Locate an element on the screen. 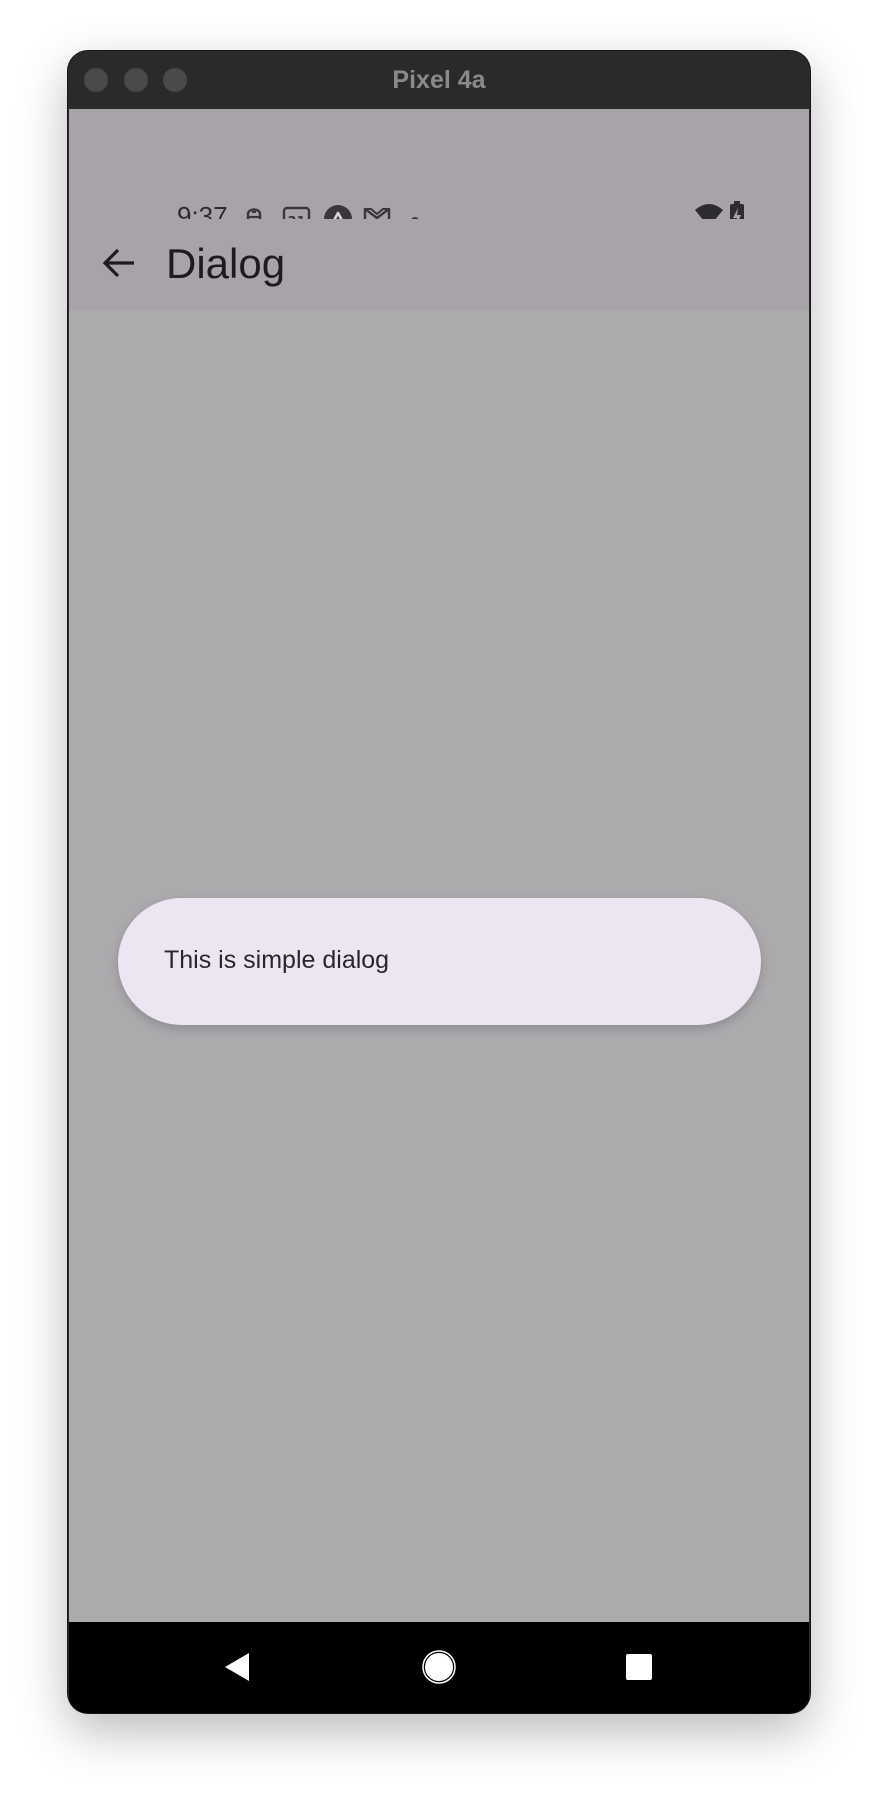 Image resolution: width=878 pixels, height=1798 pixels. back-button is located at coordinates (119, 263).